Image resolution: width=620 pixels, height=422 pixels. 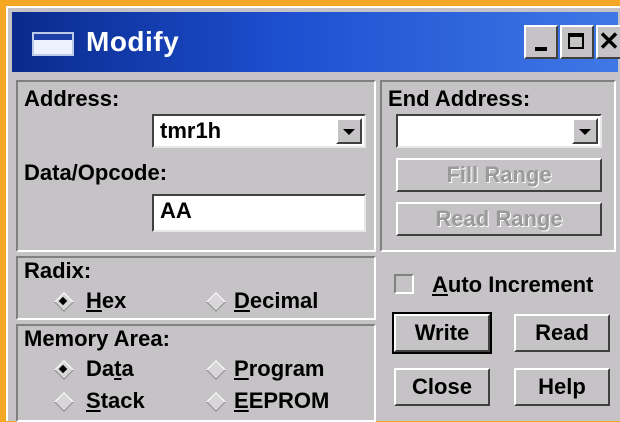 What do you see at coordinates (191, 130) in the screenshot?
I see `address-value: tmr1h` at bounding box center [191, 130].